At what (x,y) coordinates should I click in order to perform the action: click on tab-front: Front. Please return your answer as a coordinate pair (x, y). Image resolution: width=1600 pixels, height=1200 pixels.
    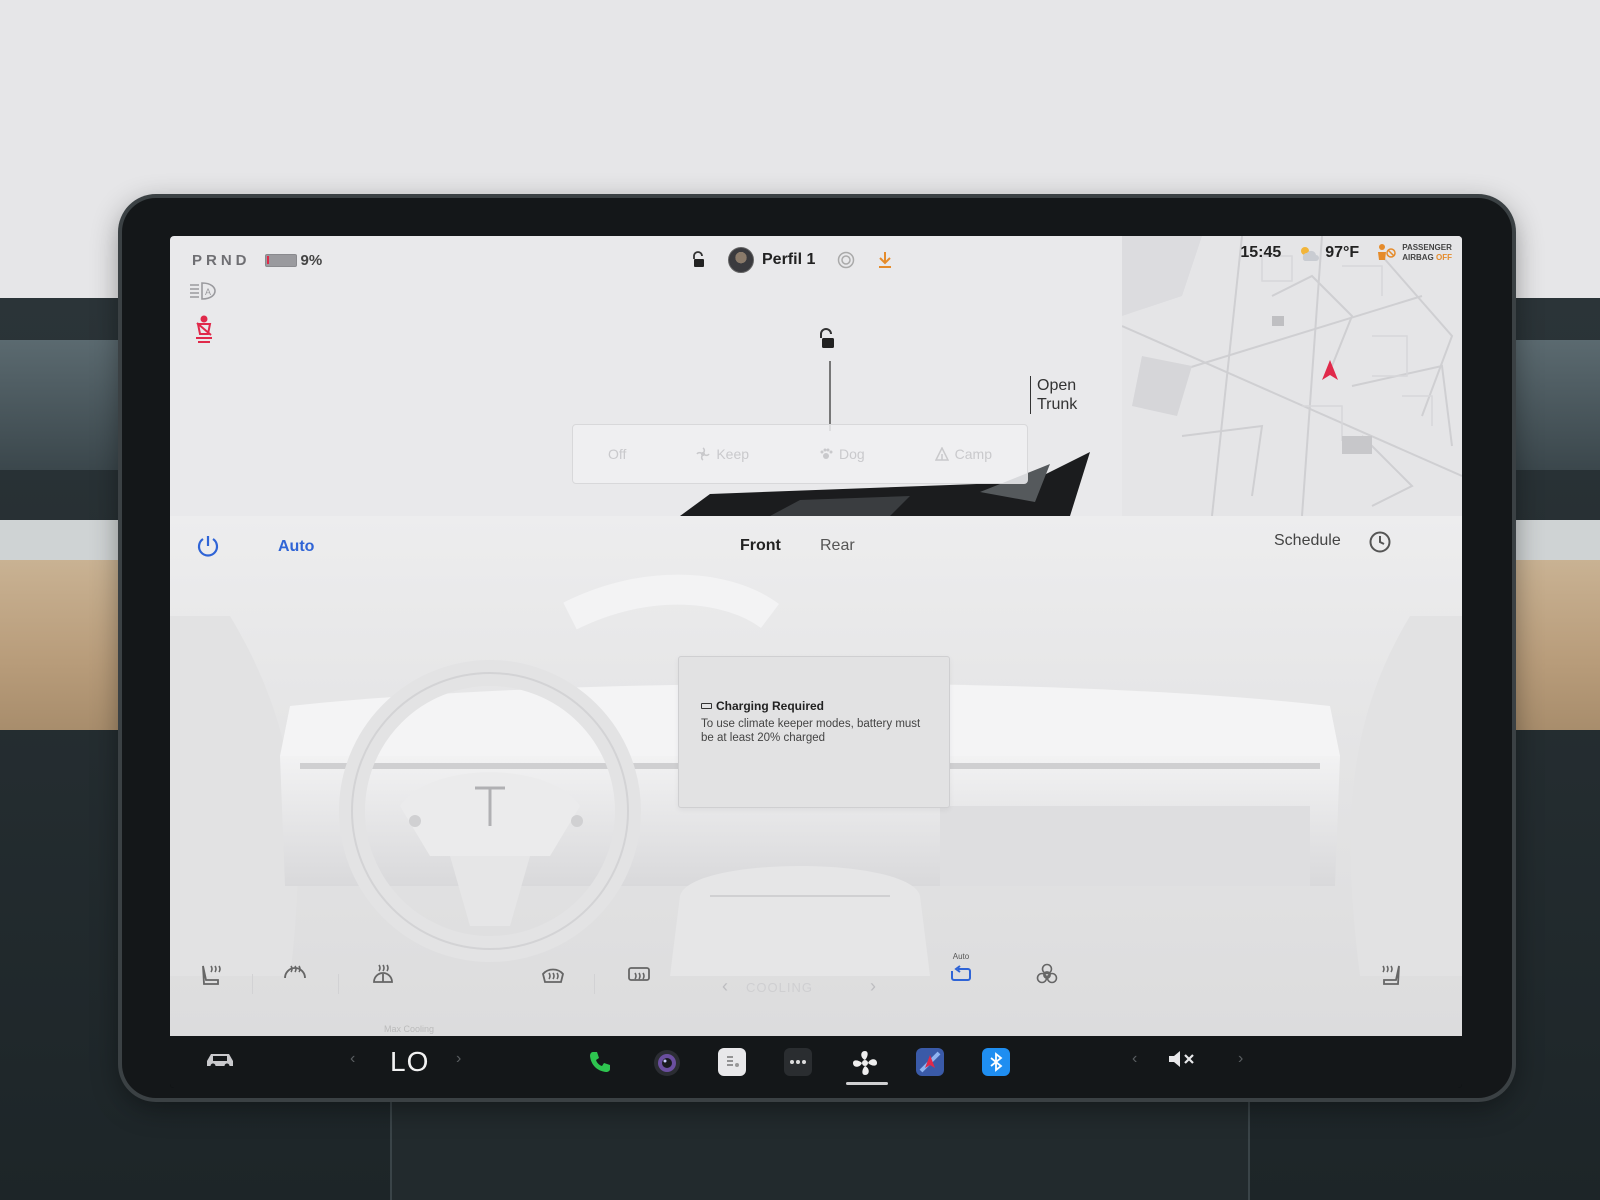
    Looking at the image, I should click on (760, 546).